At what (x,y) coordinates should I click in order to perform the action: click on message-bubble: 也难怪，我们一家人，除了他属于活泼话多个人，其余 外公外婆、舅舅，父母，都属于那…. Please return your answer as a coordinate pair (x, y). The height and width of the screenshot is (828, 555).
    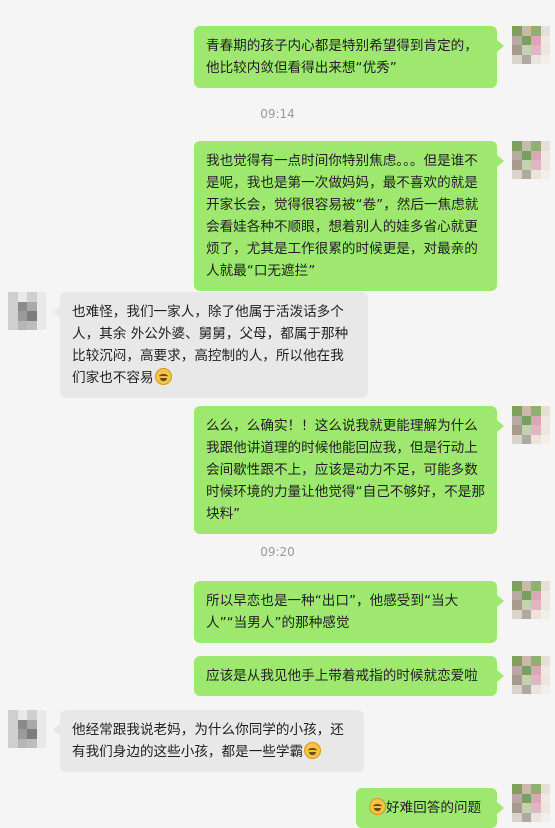
    Looking at the image, I should click on (214, 345).